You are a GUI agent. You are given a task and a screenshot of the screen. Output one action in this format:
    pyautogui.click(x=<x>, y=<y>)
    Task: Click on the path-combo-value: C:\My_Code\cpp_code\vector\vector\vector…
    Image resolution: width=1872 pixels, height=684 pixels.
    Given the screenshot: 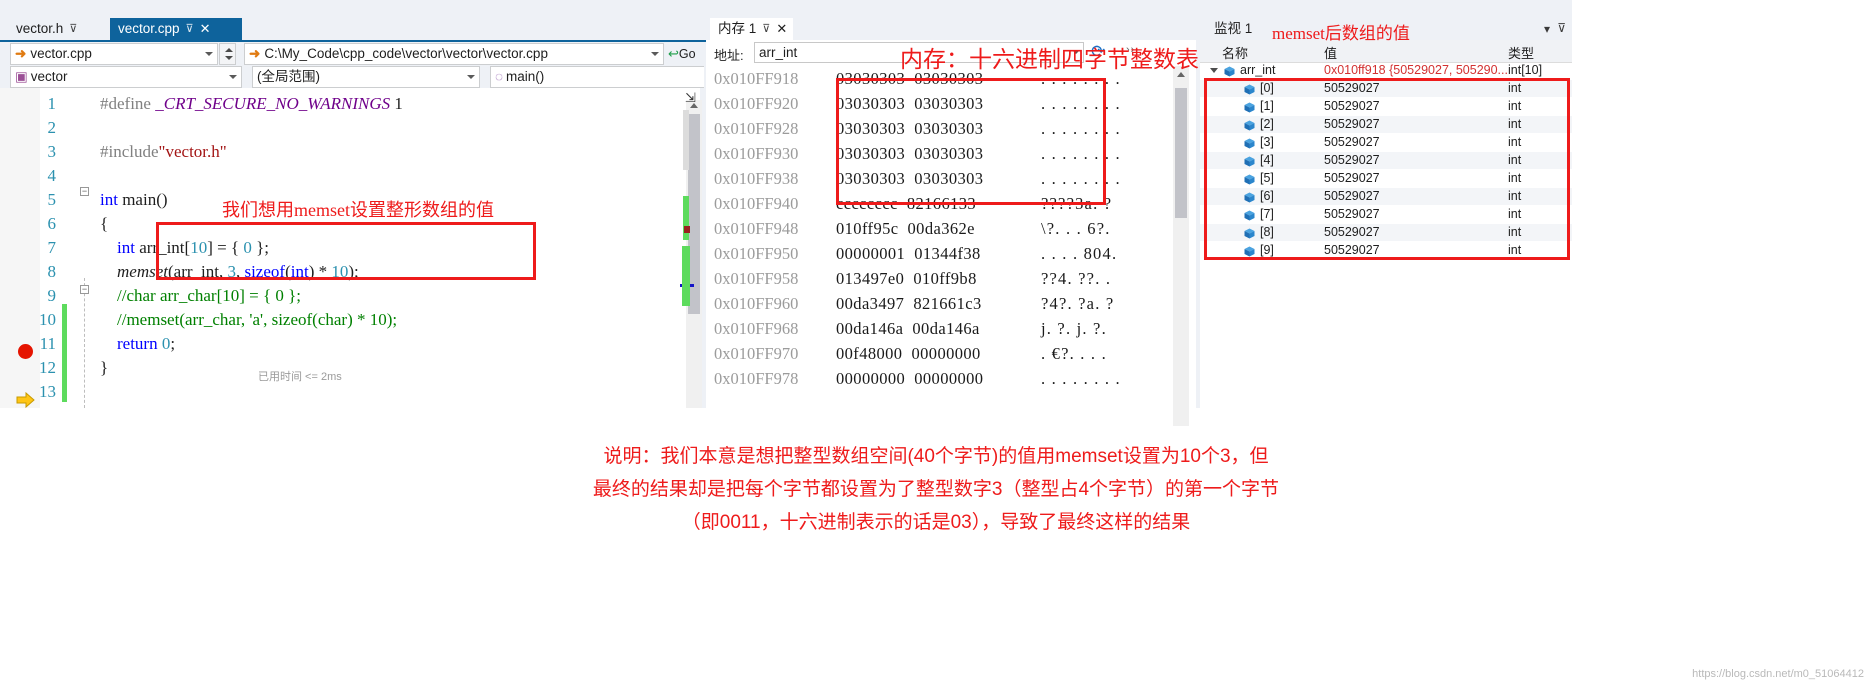 What is the action you would take?
    pyautogui.click(x=406, y=53)
    